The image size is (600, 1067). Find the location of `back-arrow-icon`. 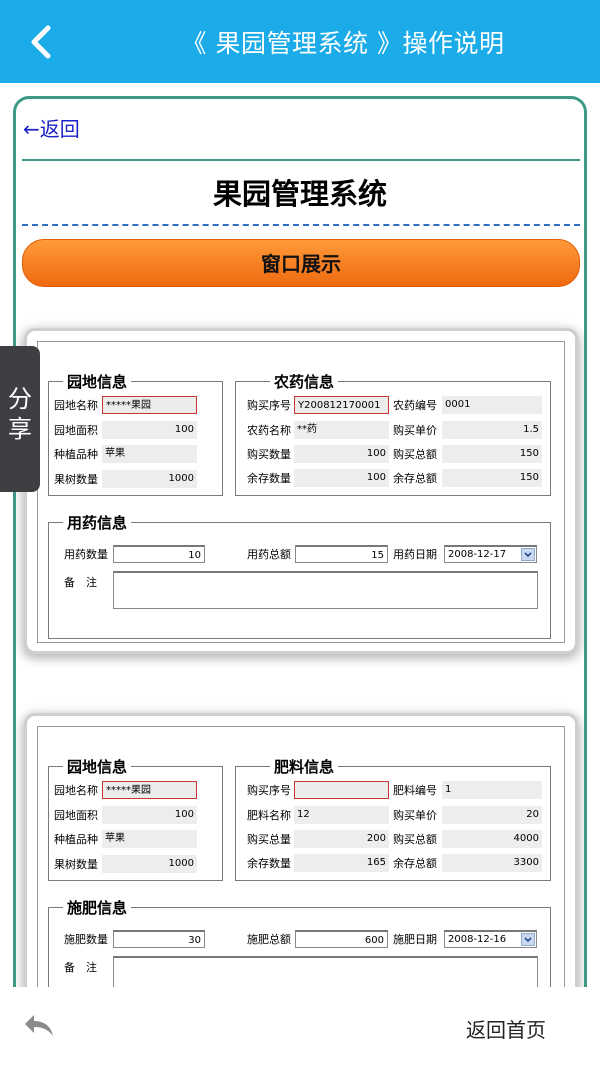

back-arrow-icon is located at coordinates (42, 42).